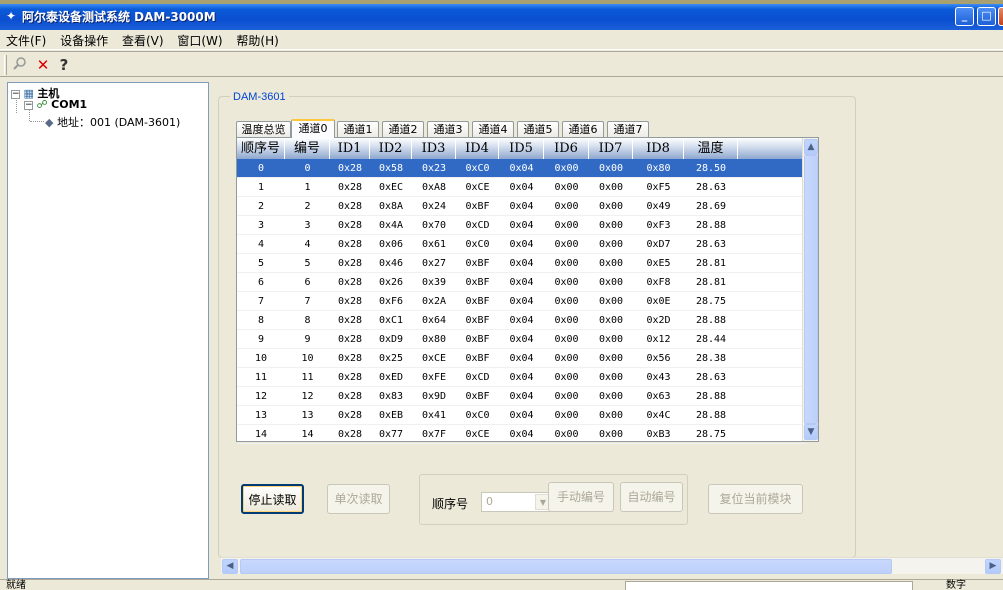 This screenshot has height=590, width=1003. Describe the element at coordinates (256, 39) in the screenshot. I see `menu-help: 帮助(H)` at that location.